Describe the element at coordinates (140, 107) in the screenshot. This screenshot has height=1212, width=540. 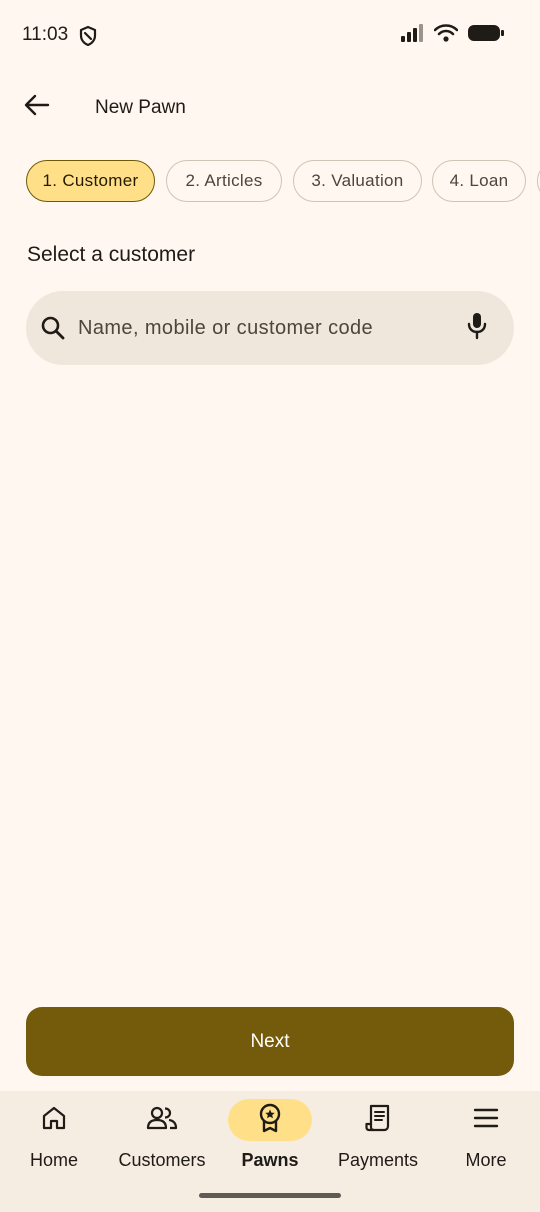
I see `page-title: New Pawn` at that location.